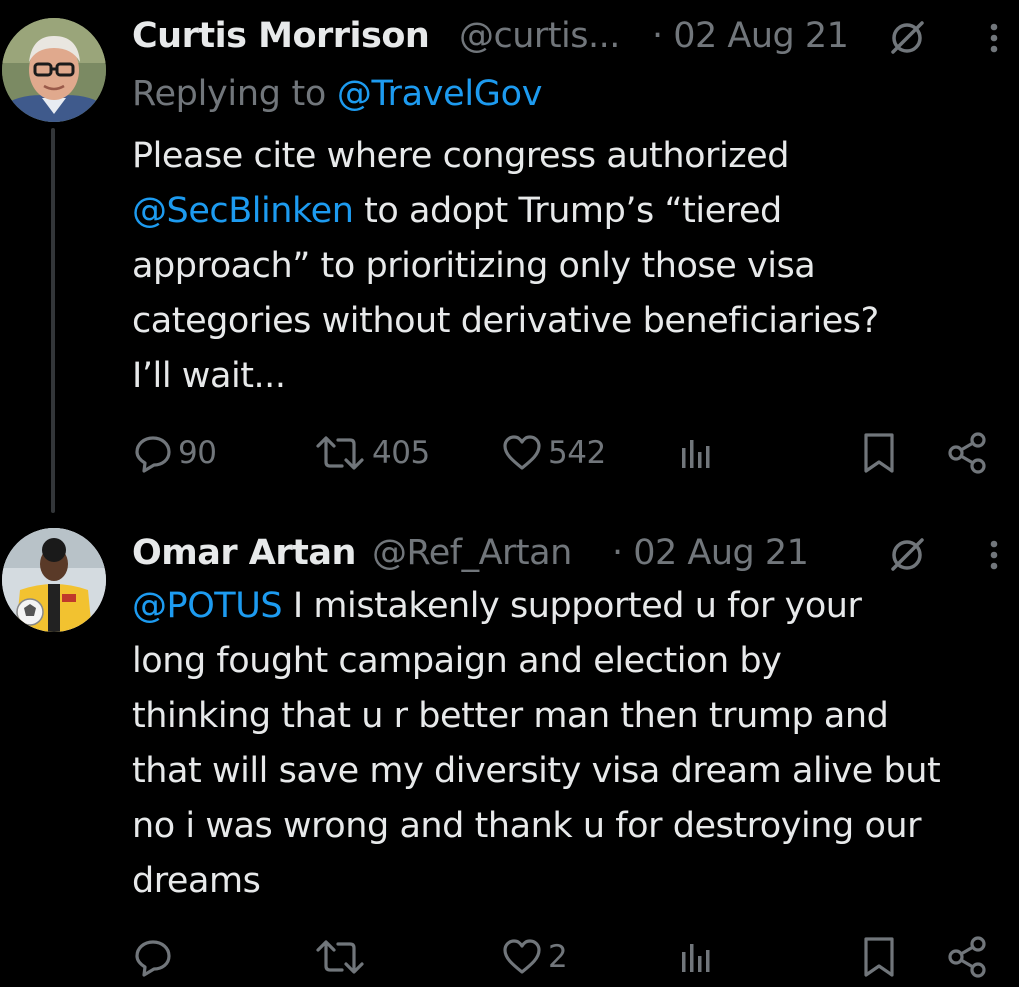  I want to click on reply-button, so click(155, 957).